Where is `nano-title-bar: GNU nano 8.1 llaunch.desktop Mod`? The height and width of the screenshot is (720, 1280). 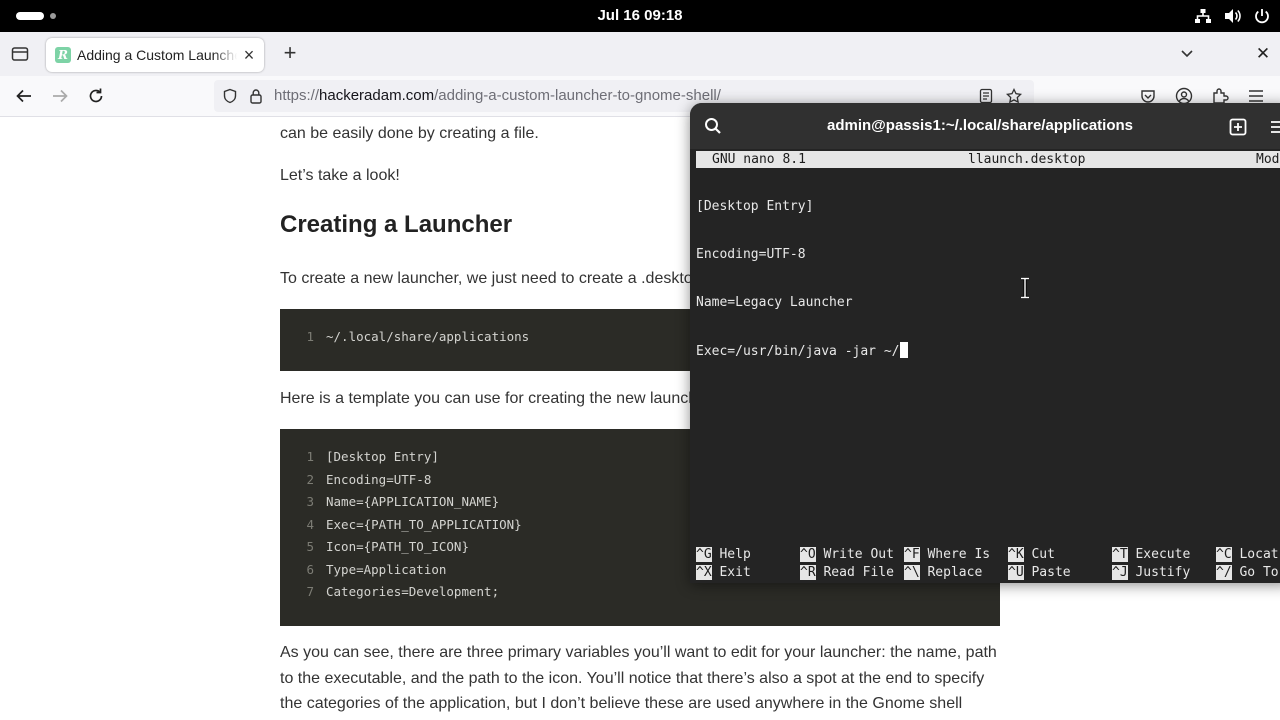
nano-title-bar: GNU nano 8.1 llaunch.desktop Mod is located at coordinates (988, 159).